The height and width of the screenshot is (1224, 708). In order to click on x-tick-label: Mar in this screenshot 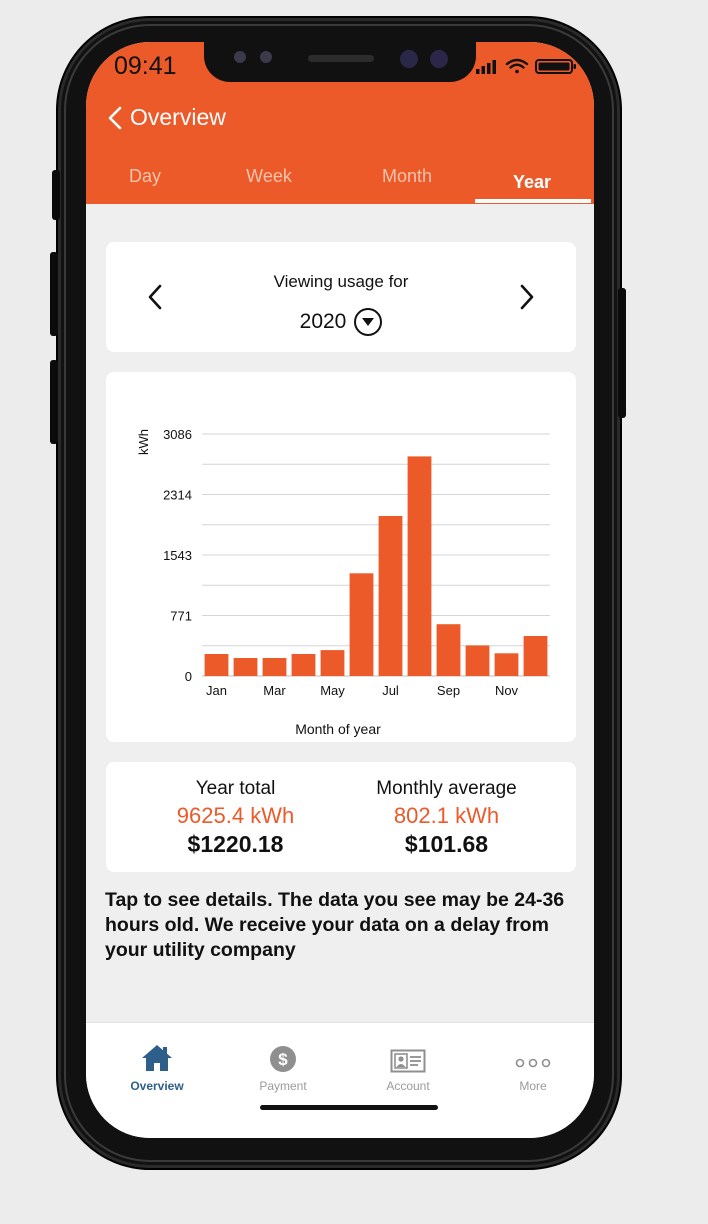, I will do `click(274, 690)`.